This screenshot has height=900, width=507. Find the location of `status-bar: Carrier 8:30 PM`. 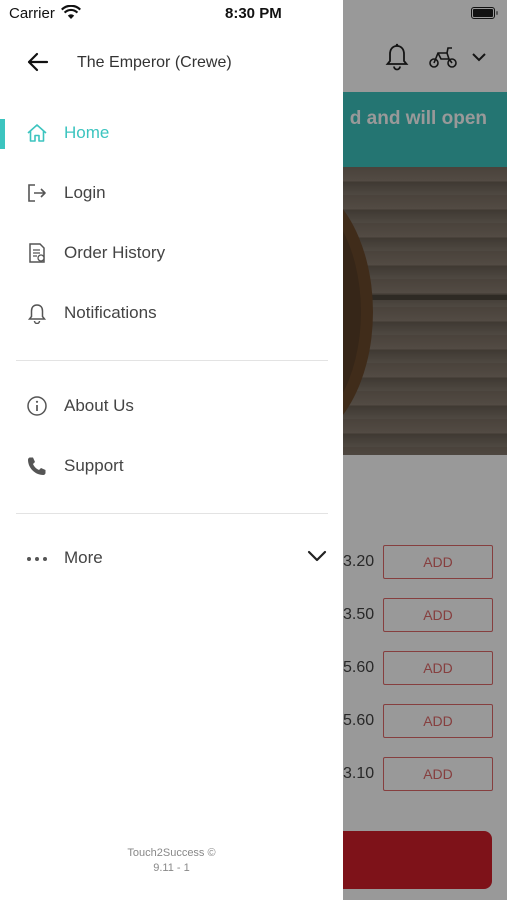

status-bar: Carrier 8:30 PM is located at coordinates (253, 15).